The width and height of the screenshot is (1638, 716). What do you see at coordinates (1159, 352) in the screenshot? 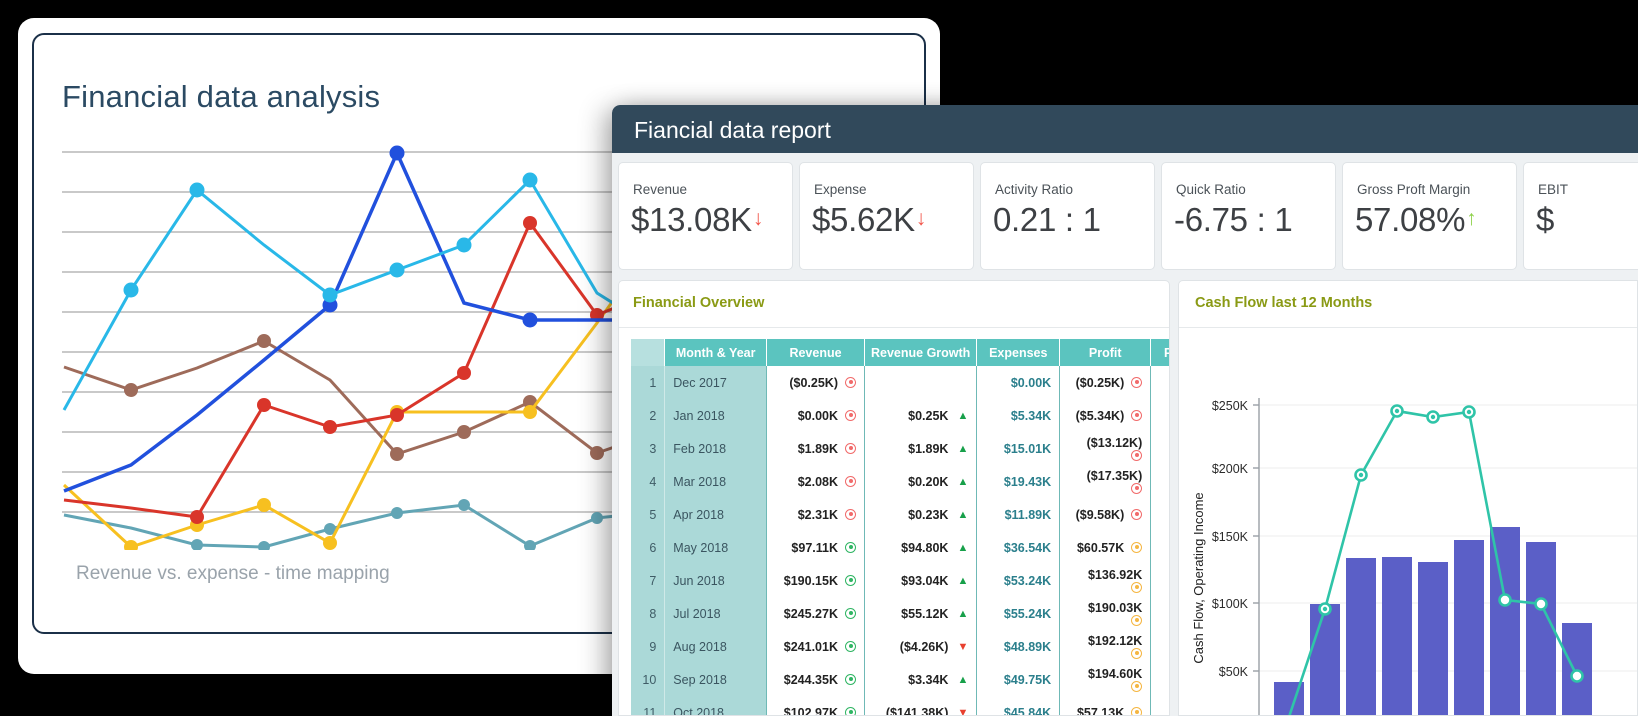
I see `column-header-truncated: Pr` at bounding box center [1159, 352].